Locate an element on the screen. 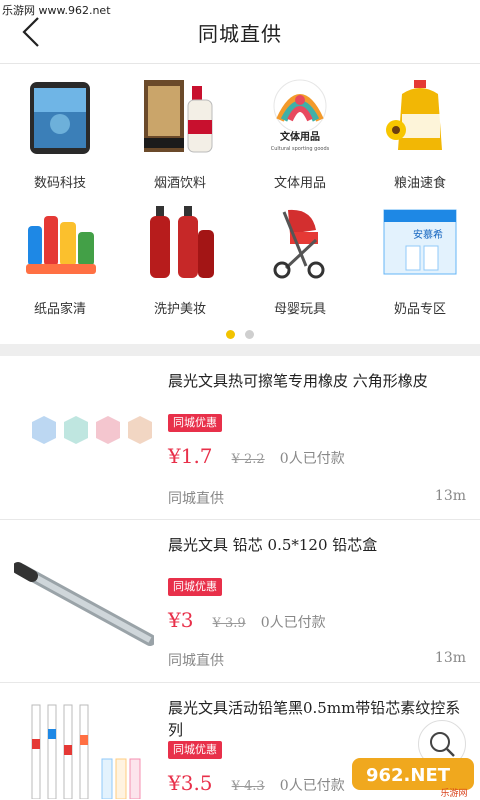 This screenshot has height=800, width=480. original-price: ¥ 3.9 is located at coordinates (229, 623).